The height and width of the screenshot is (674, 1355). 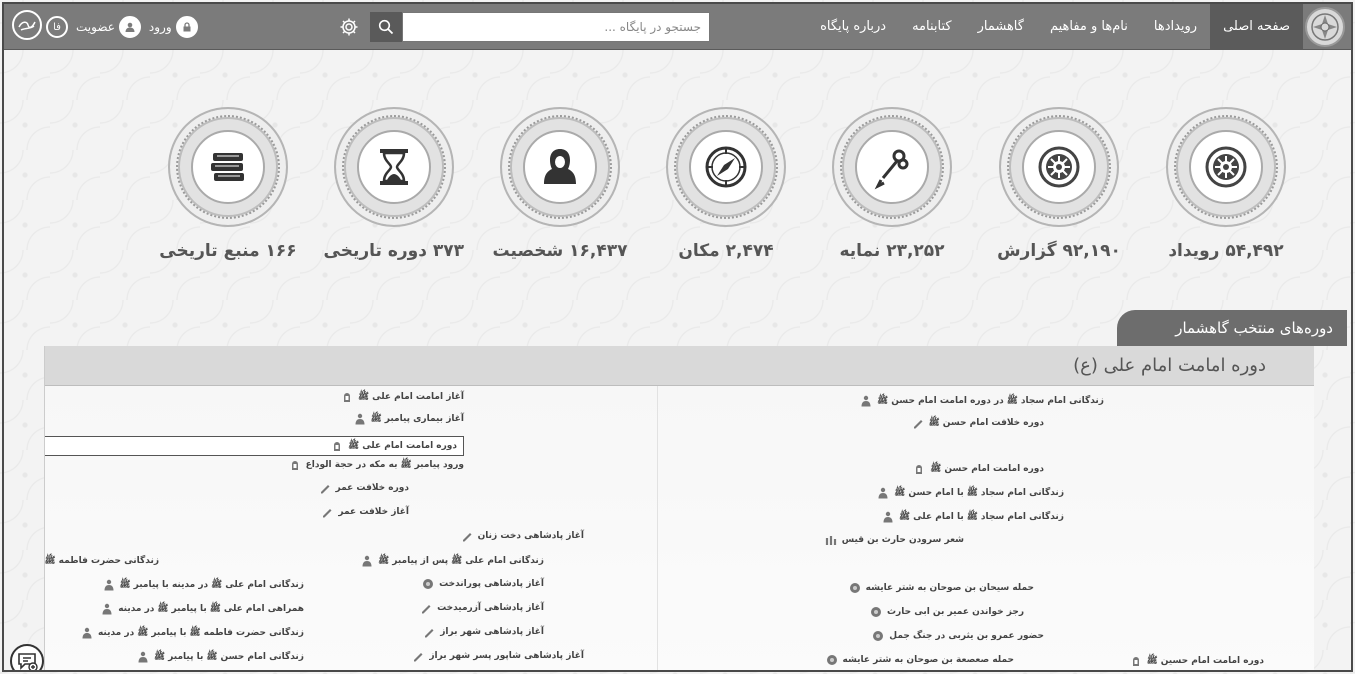 I want to click on event-label: زندگانی امام حسن ﷺ با پیامبر ﷺ, so click(x=229, y=657).